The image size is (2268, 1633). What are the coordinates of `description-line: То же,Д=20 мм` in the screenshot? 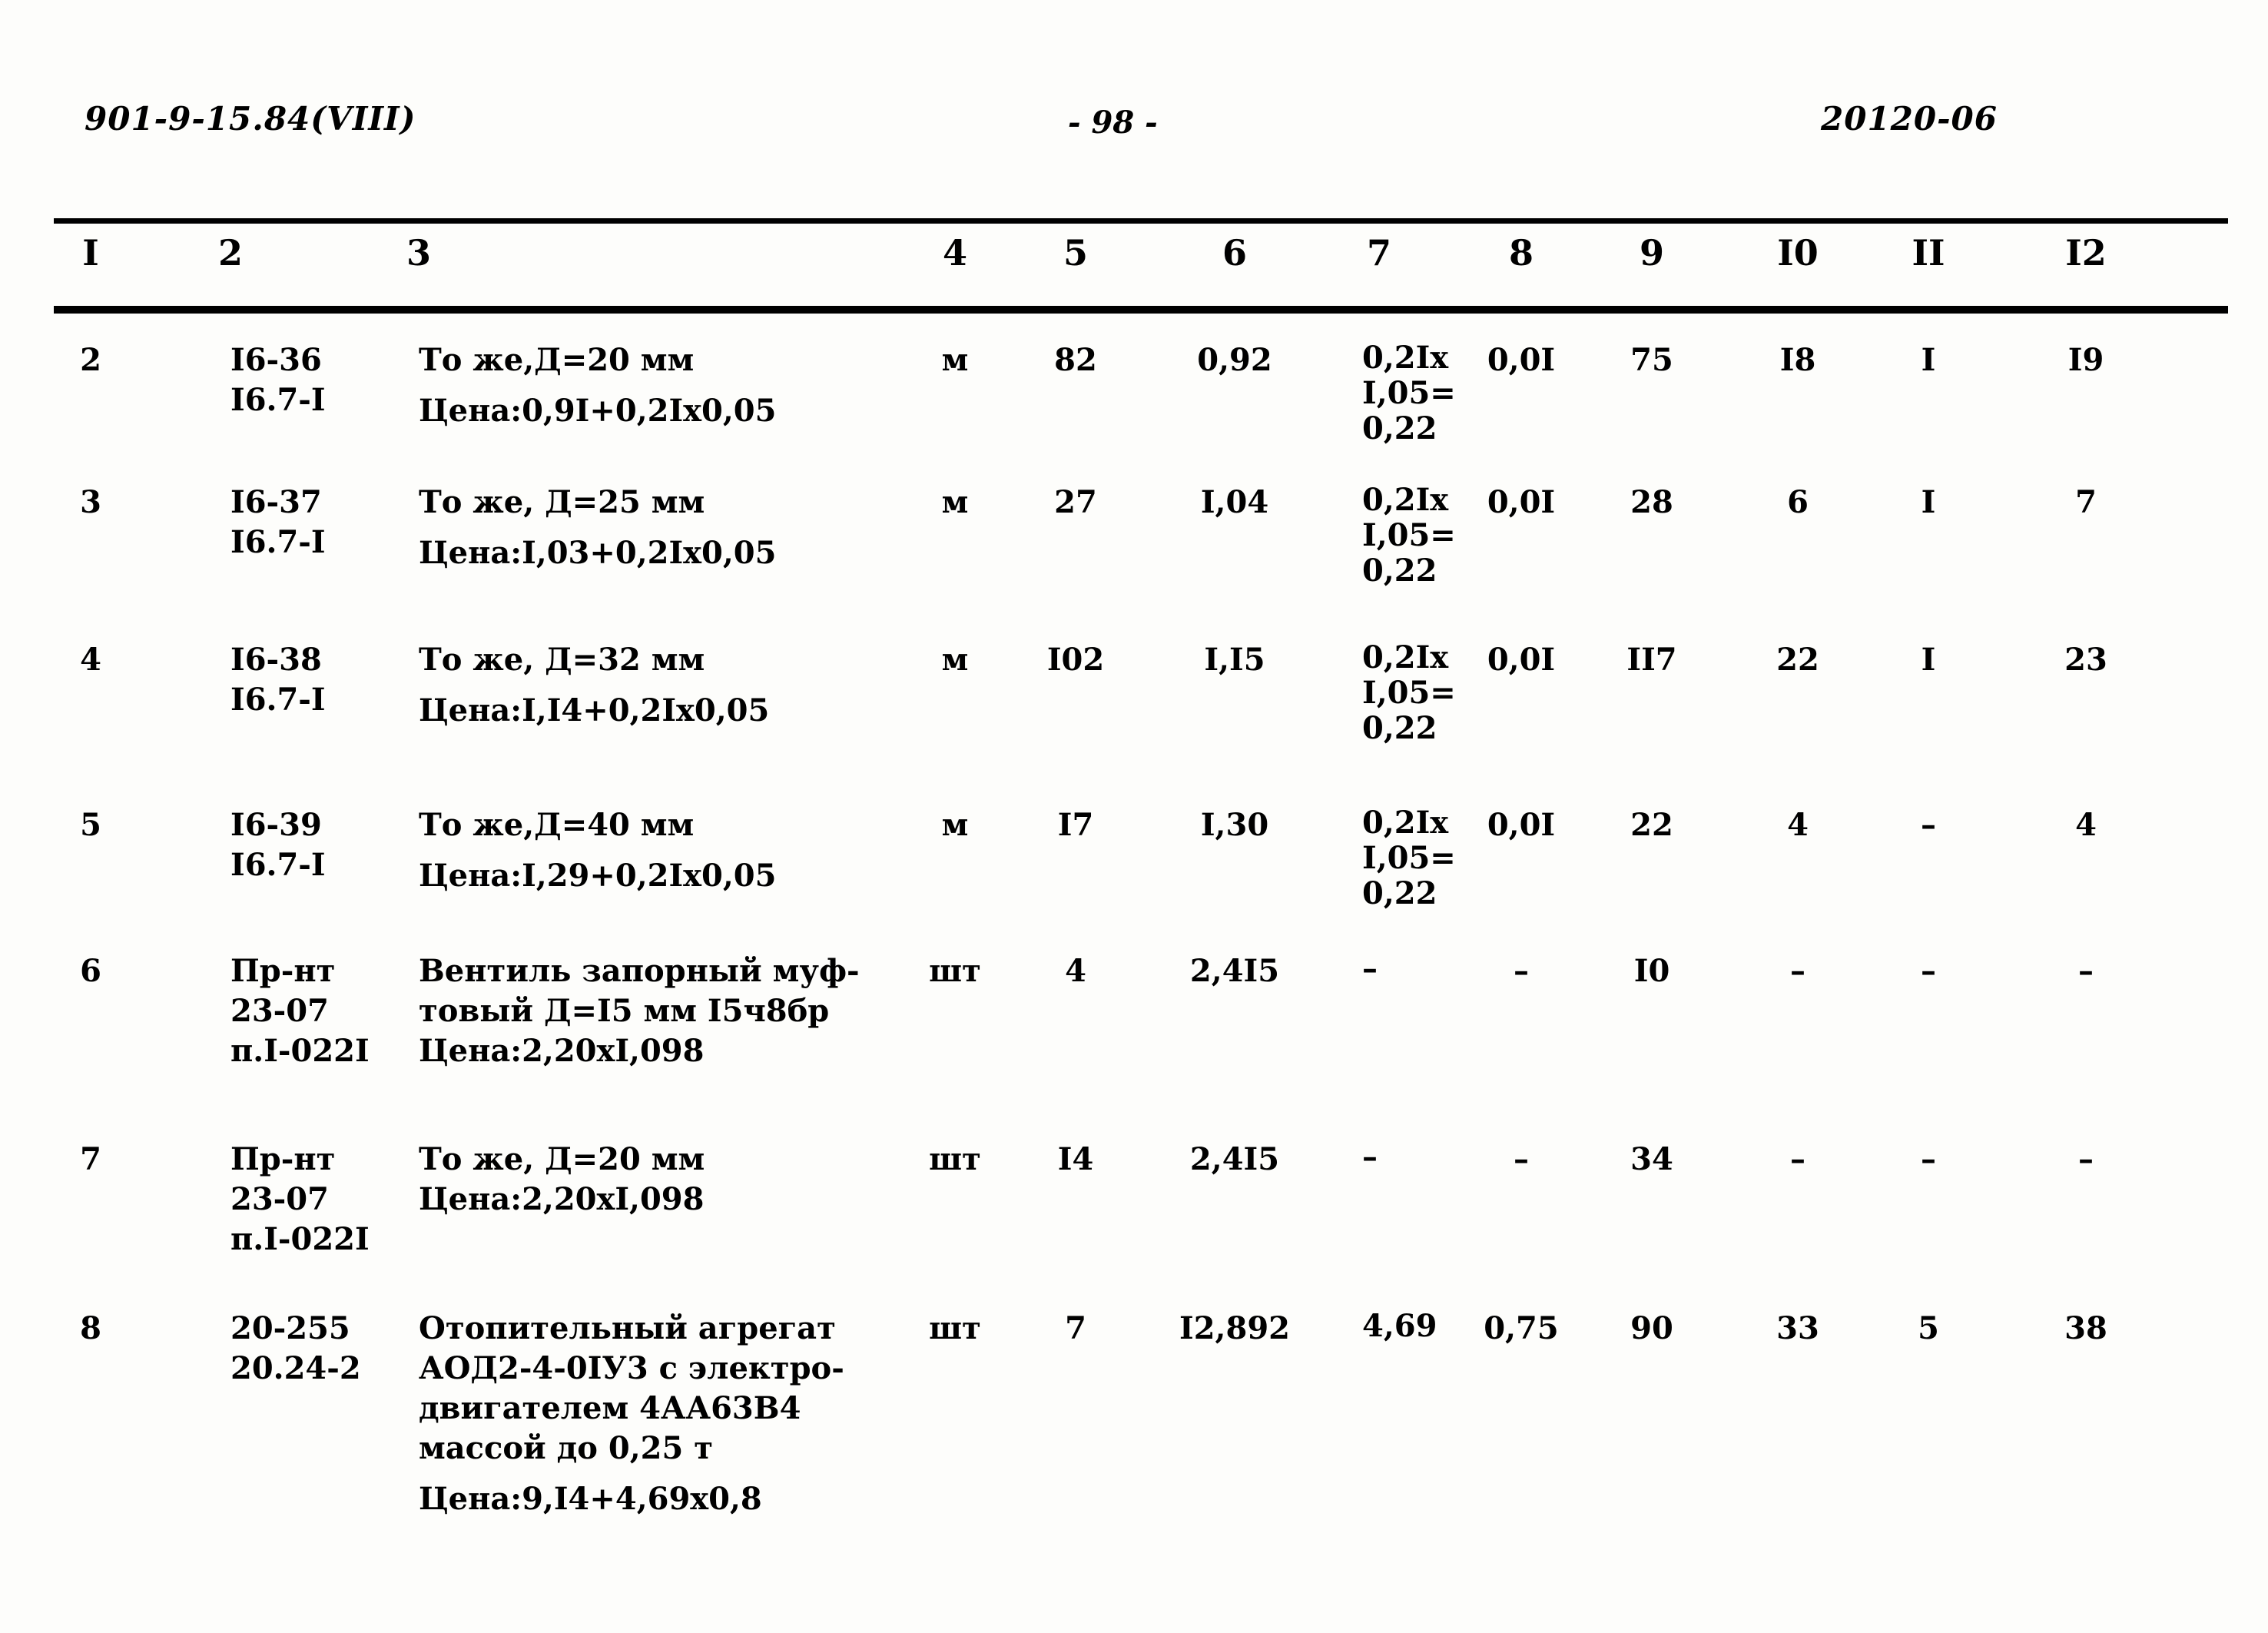 It's located at (557, 360).